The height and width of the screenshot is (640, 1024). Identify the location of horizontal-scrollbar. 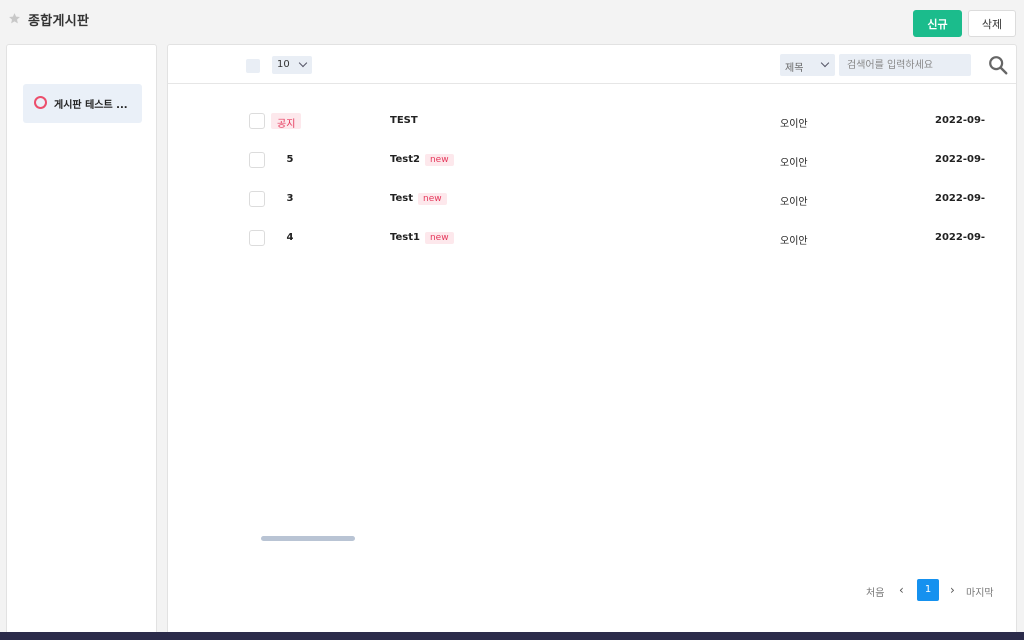
(308, 538).